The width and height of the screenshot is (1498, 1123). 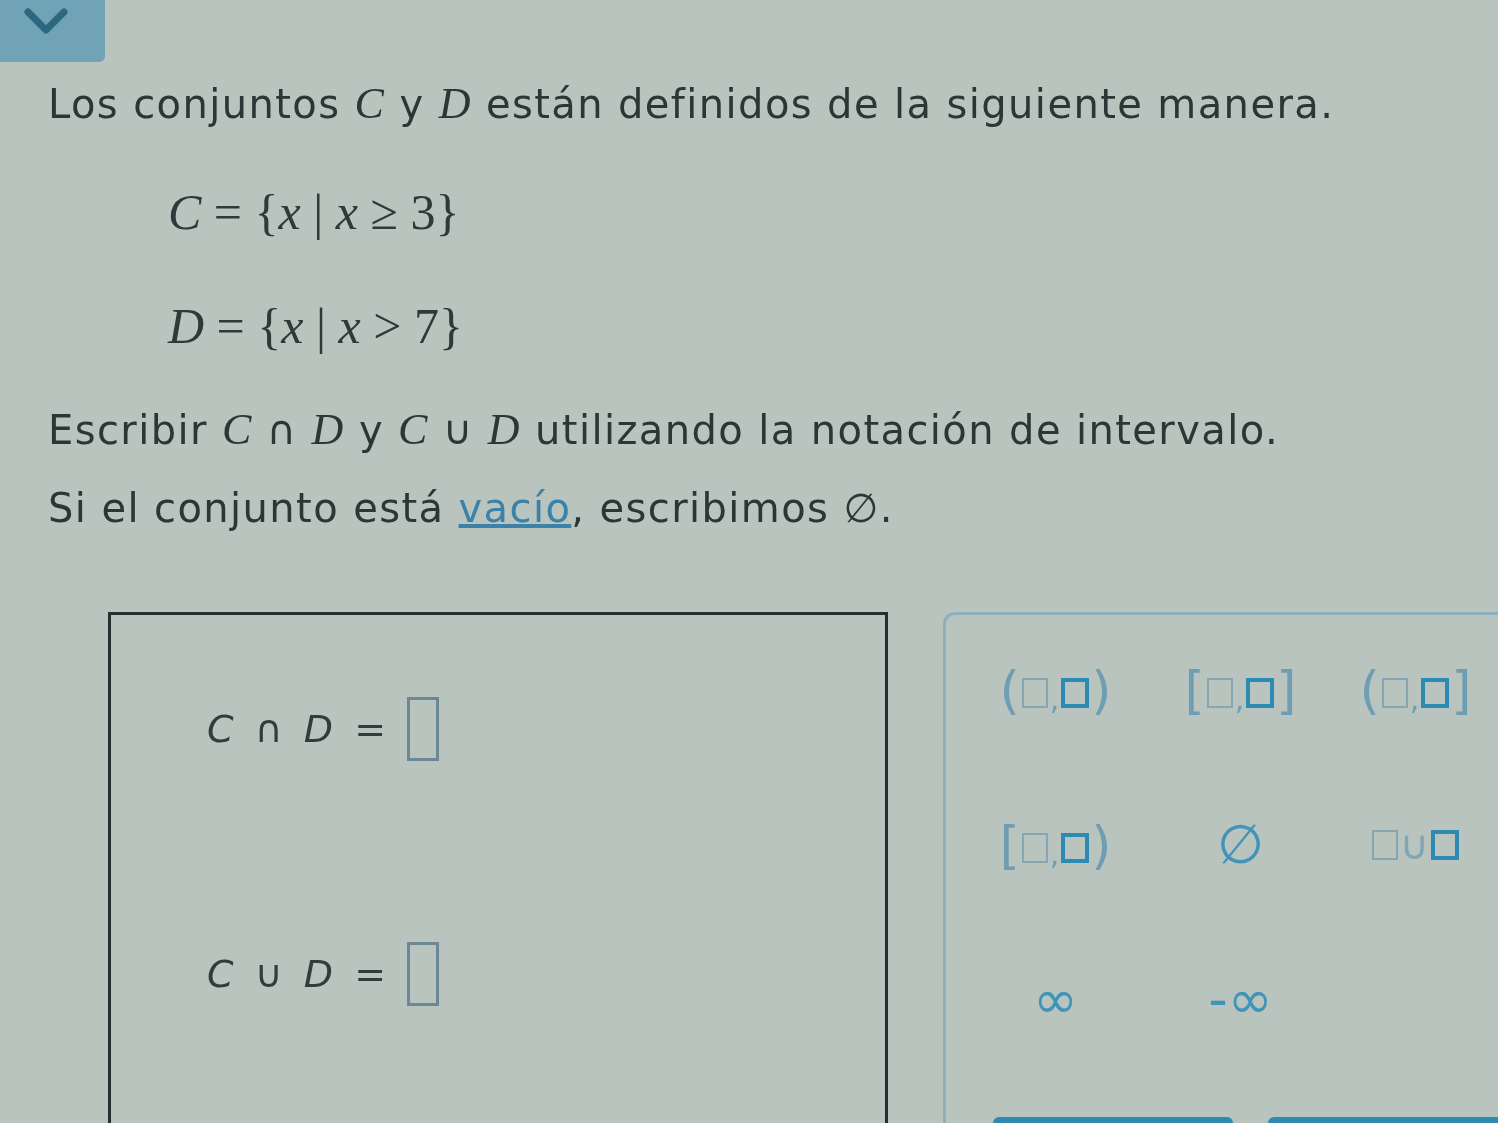 What do you see at coordinates (515, 508) in the screenshot?
I see `definition-link: vacío` at bounding box center [515, 508].